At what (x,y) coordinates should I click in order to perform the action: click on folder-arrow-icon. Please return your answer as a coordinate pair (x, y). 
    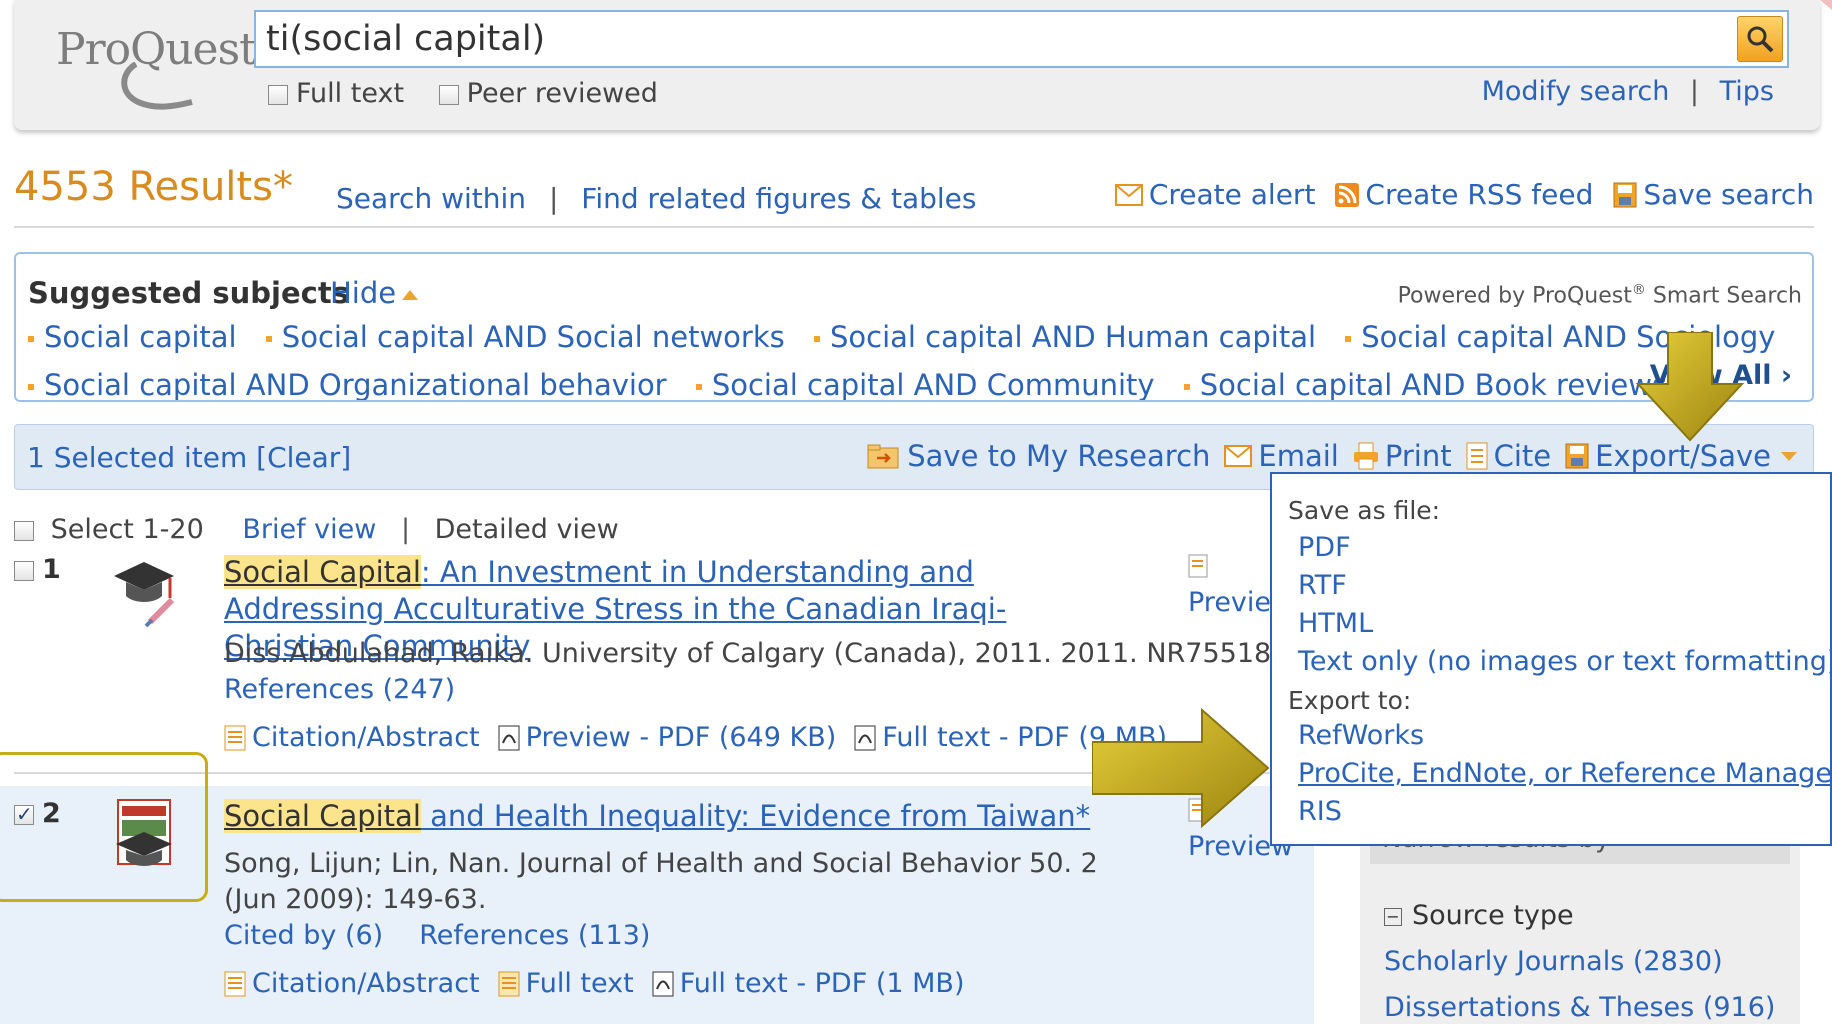
    Looking at the image, I should click on (883, 456).